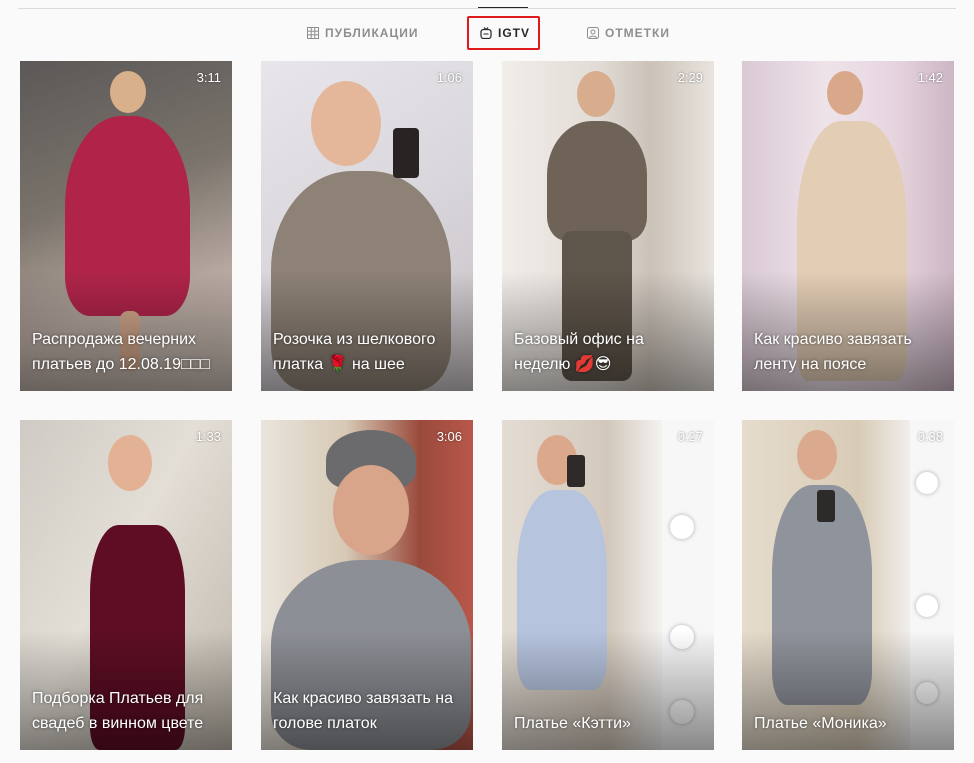 Image resolution: width=974 pixels, height=763 pixels. What do you see at coordinates (848, 585) in the screenshot?
I see `igtv-video-card: 0:38 Платье «Моника»` at bounding box center [848, 585].